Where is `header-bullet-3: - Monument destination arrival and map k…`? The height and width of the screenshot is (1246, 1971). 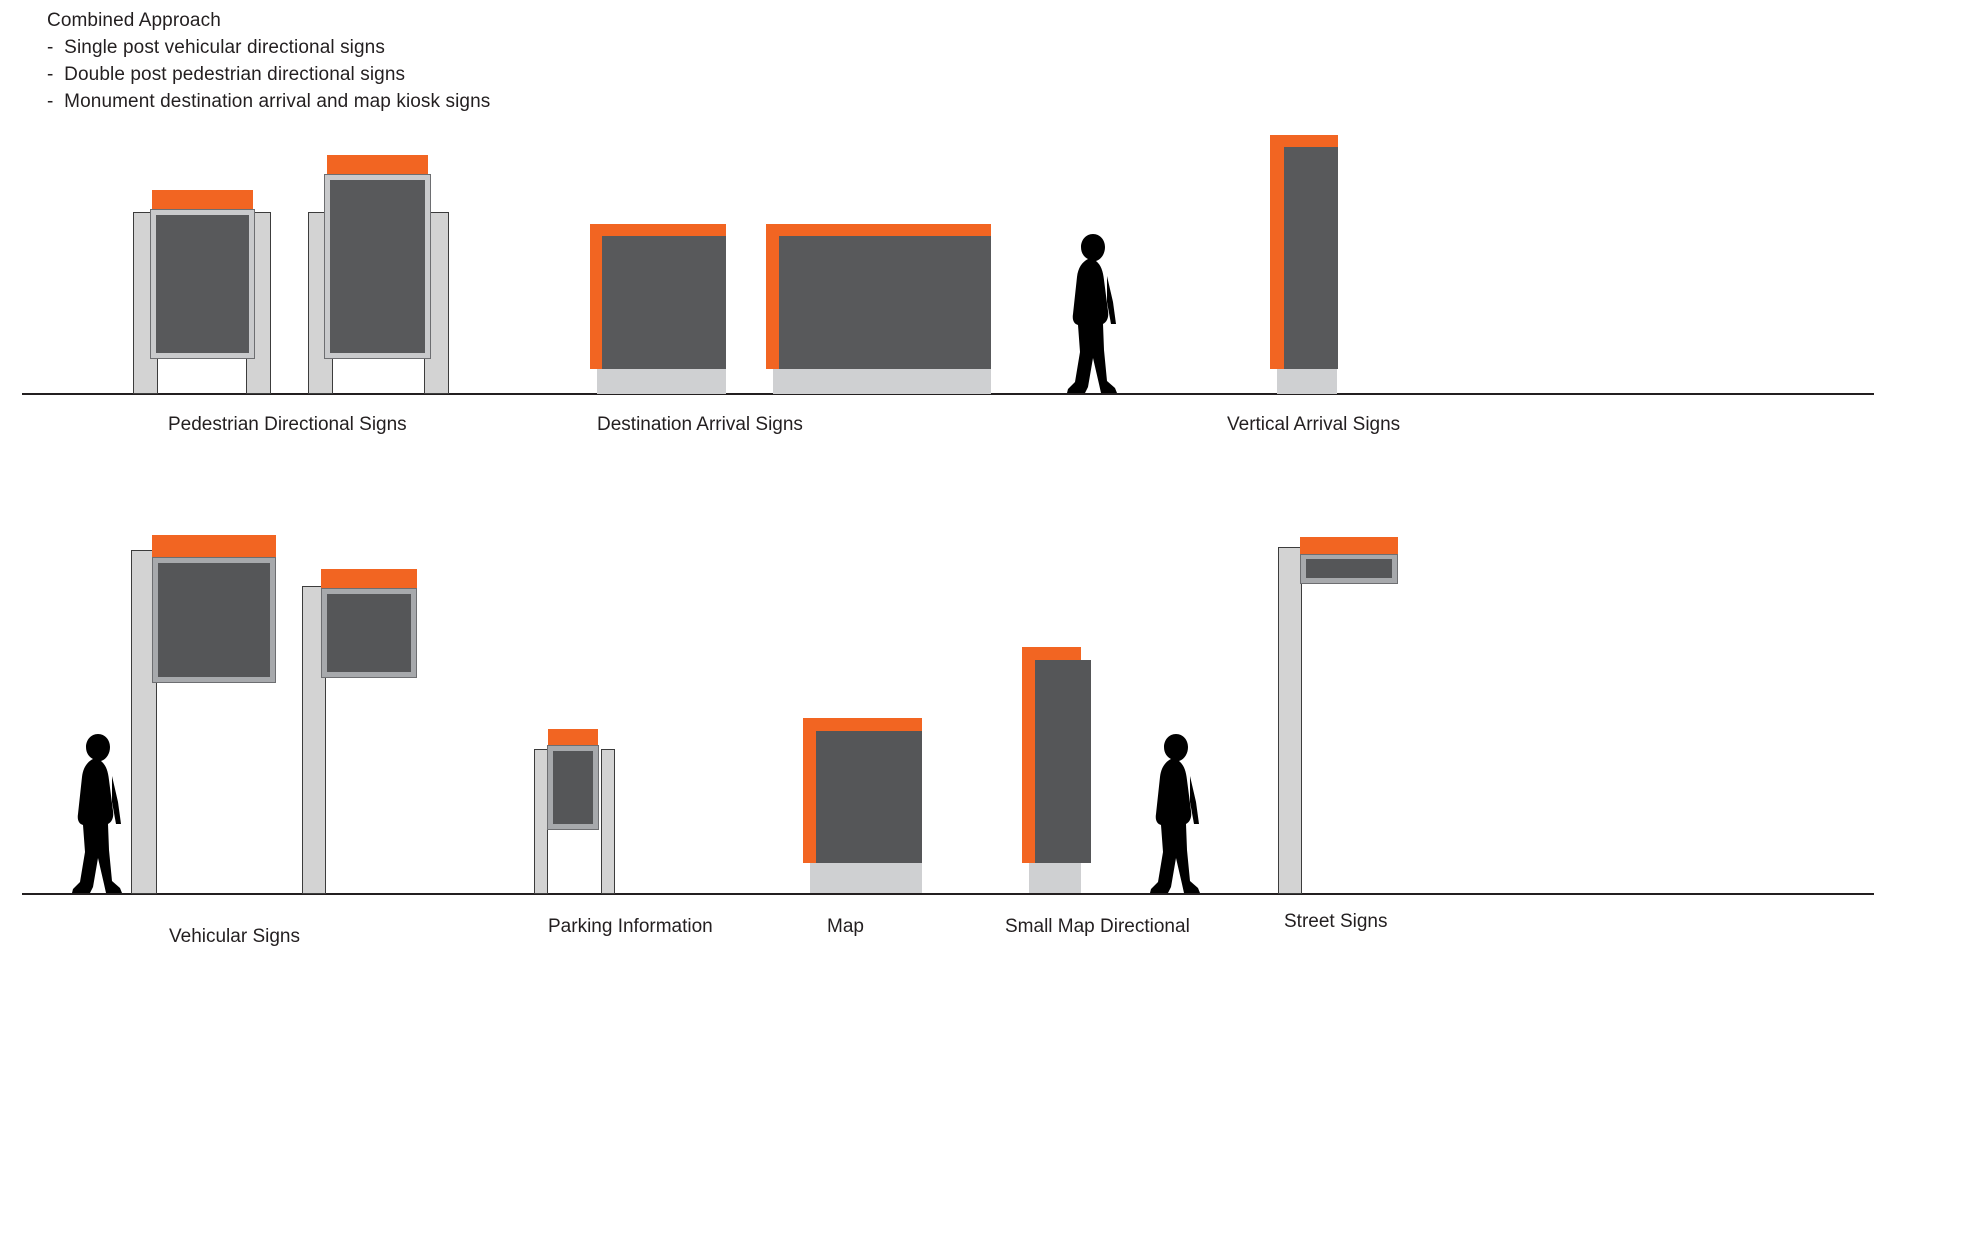 header-bullet-3: - Monument destination arrival and map k… is located at coordinates (269, 101).